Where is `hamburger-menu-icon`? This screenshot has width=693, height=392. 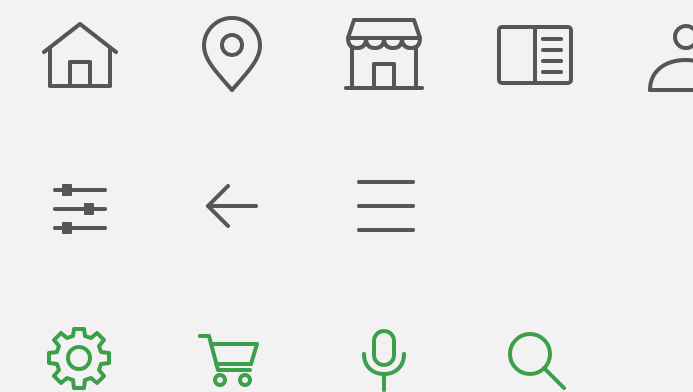
hamburger-menu-icon is located at coordinates (386, 206).